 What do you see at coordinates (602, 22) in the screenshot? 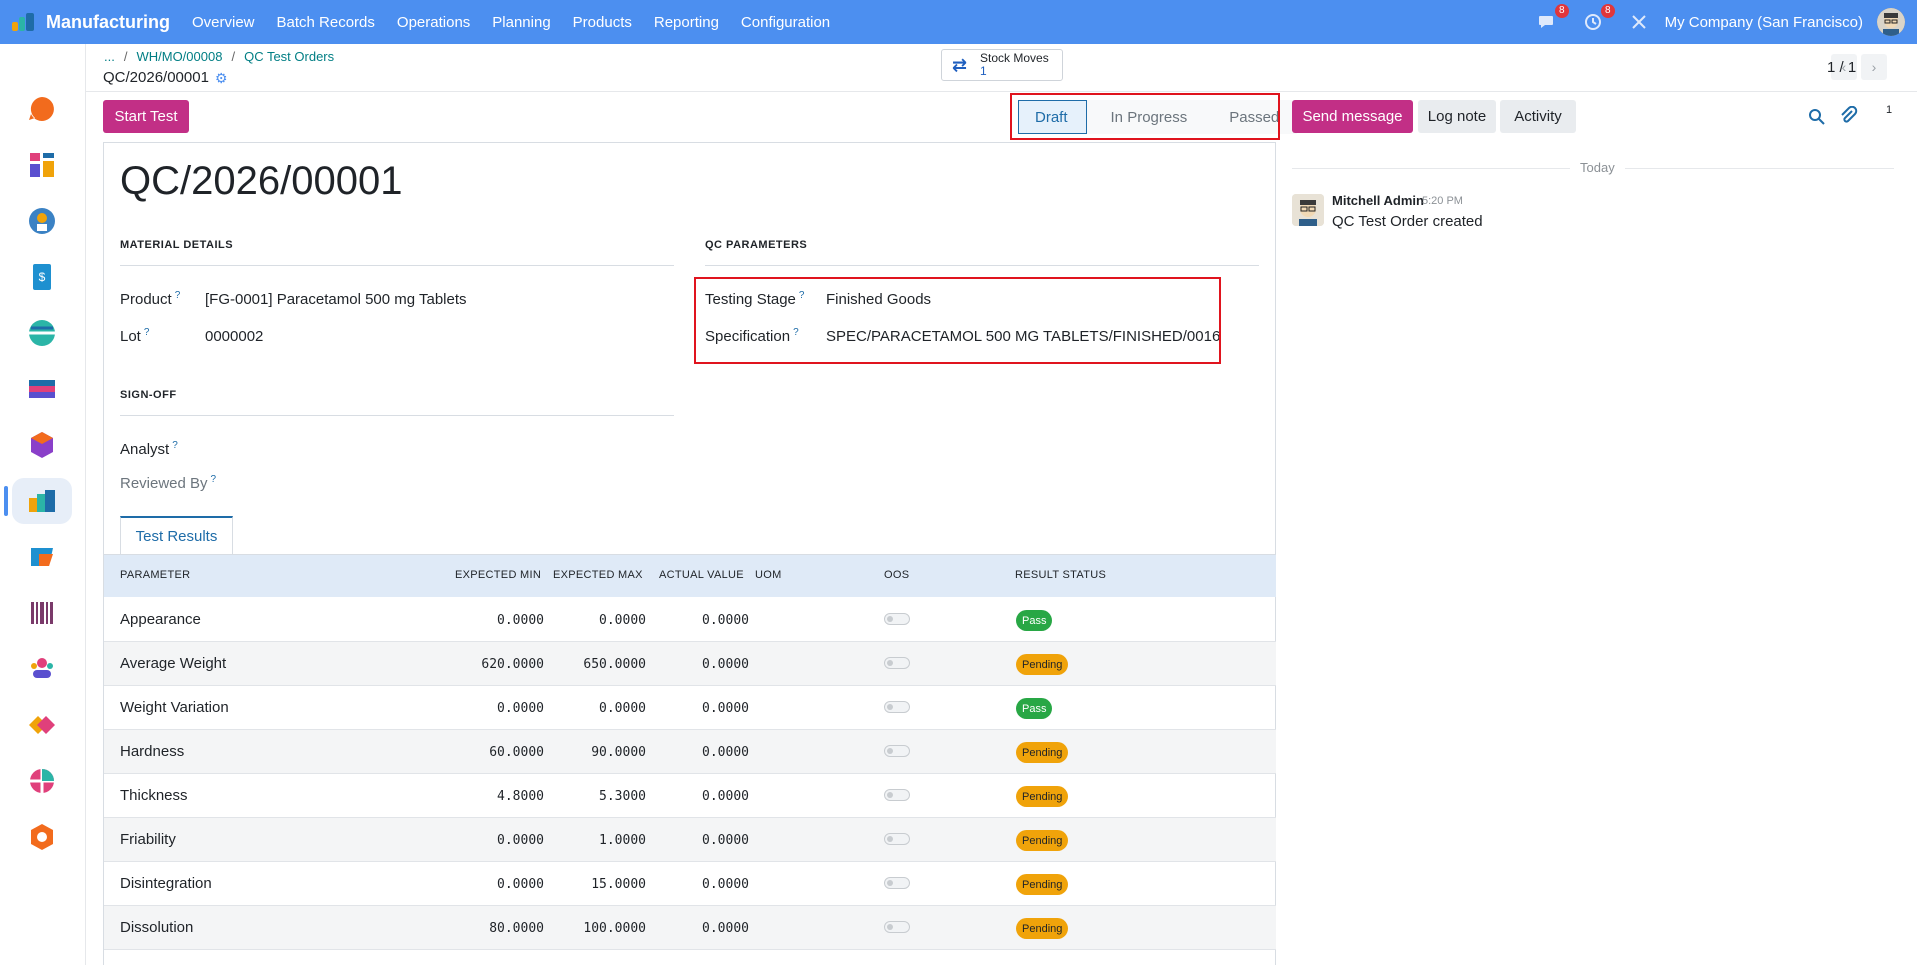
I see `menu-products: Products` at bounding box center [602, 22].